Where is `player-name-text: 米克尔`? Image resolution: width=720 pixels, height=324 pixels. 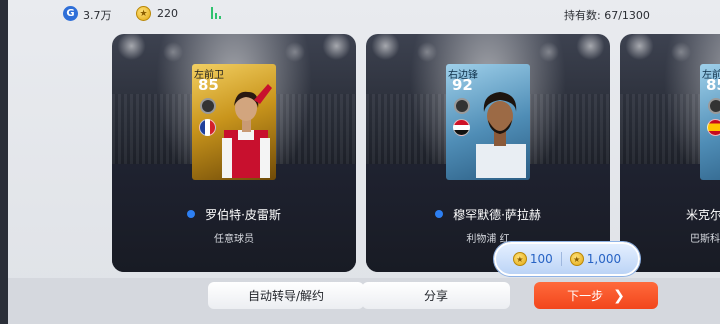
player-name-text: 米克尔 is located at coordinates (703, 215).